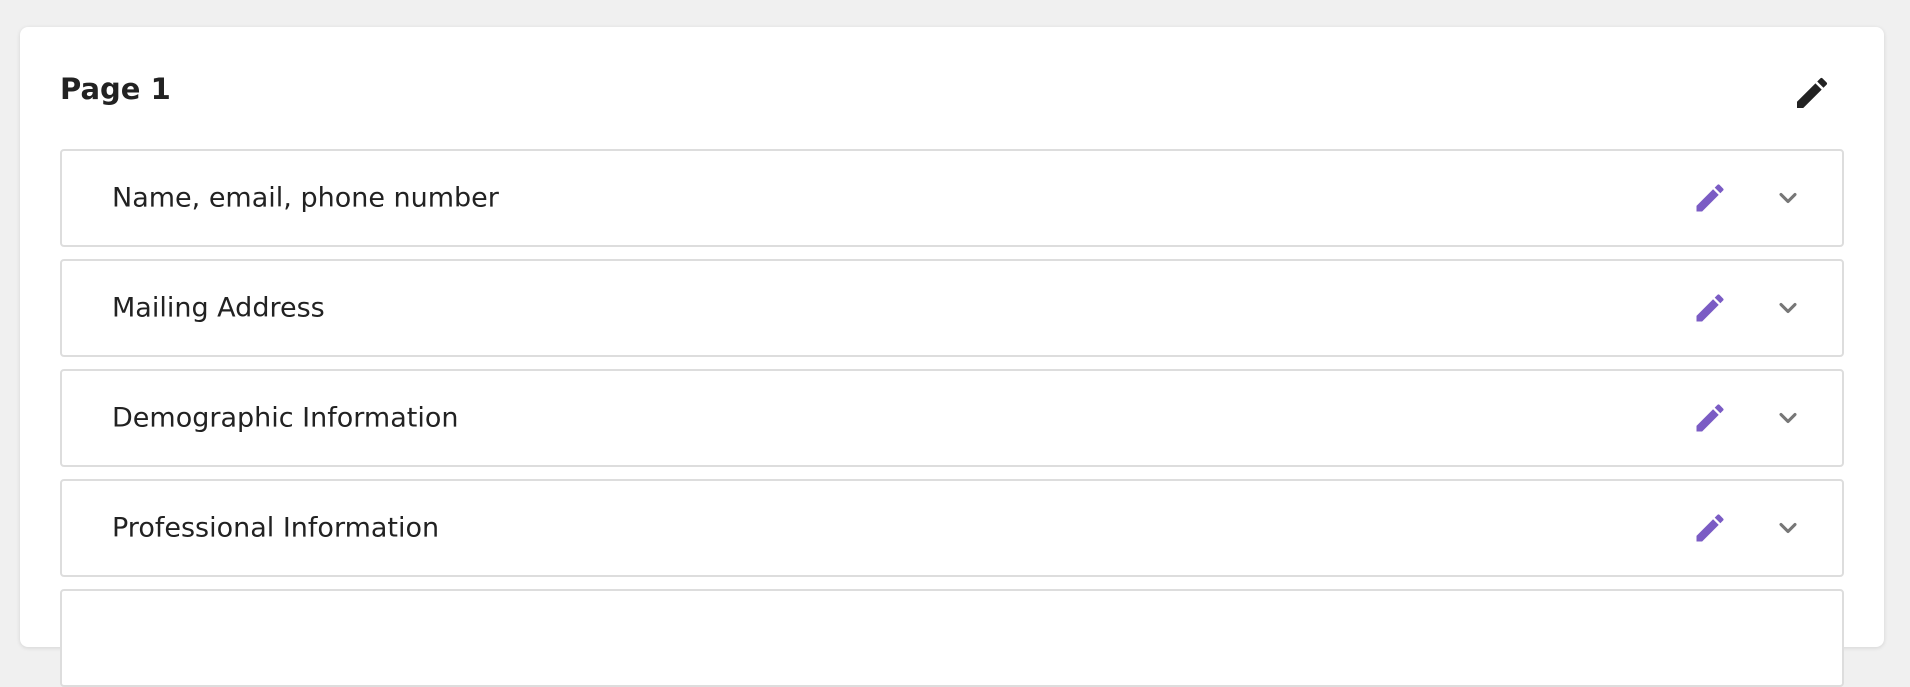  Describe the element at coordinates (952, 198) in the screenshot. I see `section-item: Name, email, phone number` at that location.